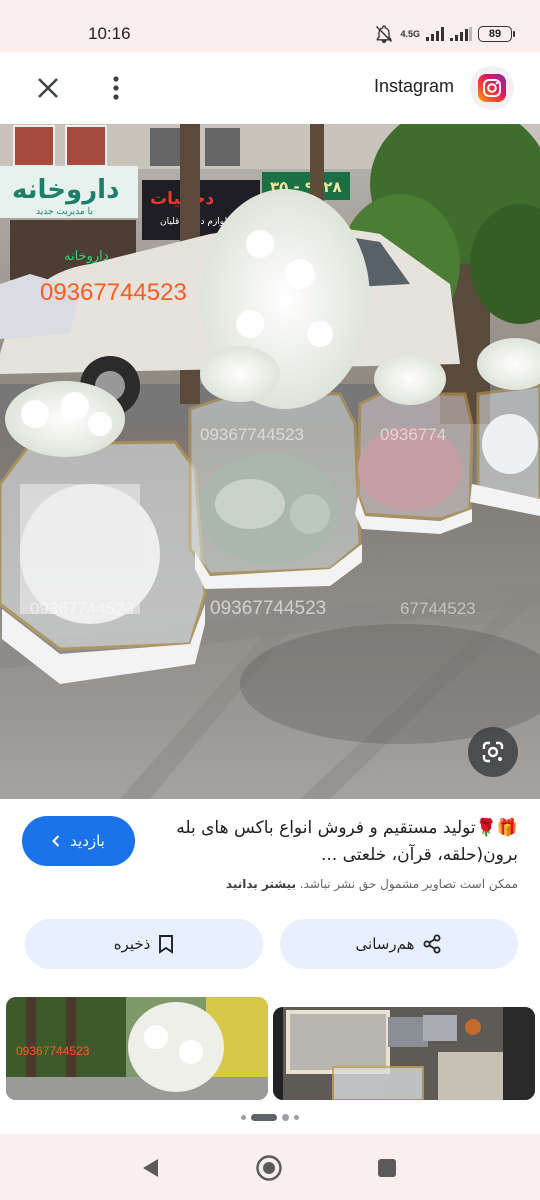 The height and width of the screenshot is (1200, 540). What do you see at coordinates (384, 34) in the screenshot?
I see `bell-off-icon` at bounding box center [384, 34].